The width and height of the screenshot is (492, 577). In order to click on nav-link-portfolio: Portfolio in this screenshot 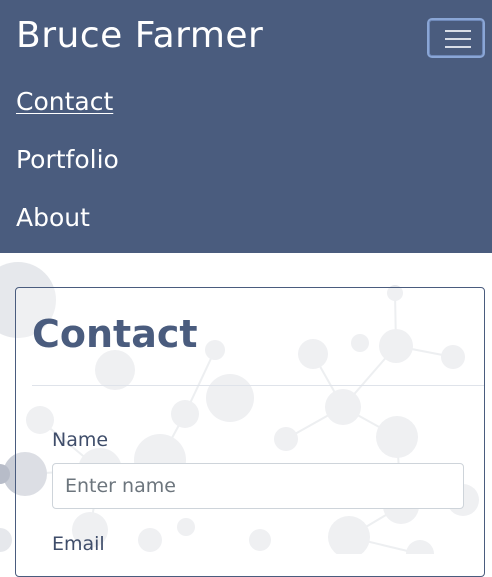, I will do `click(67, 160)`.